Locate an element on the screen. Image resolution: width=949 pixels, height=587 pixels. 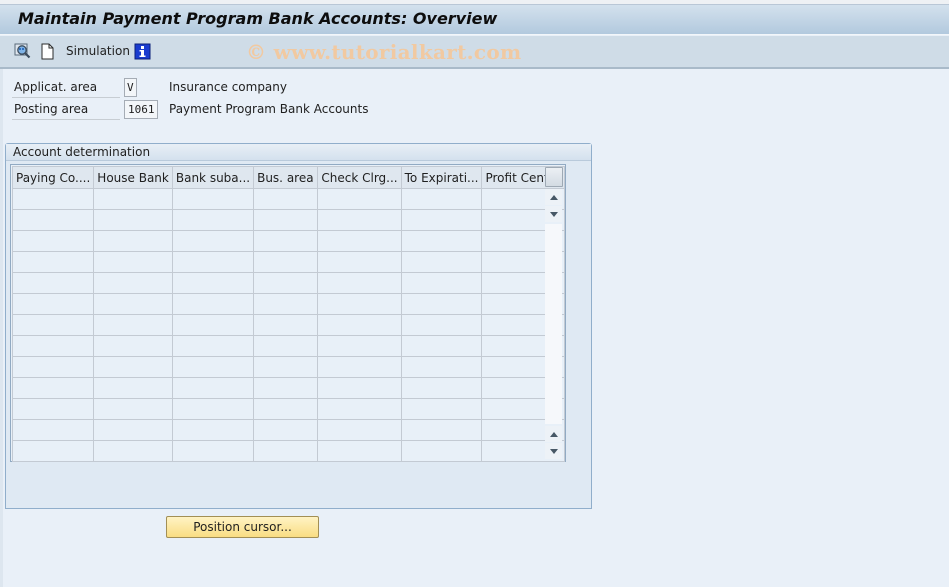
vertical-scrollbar is located at coordinates (554, 313).